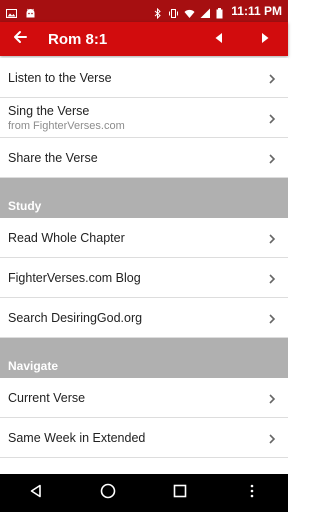 Image resolution: width=320 pixels, height=512 pixels. I want to click on same-week-extended-item: Same Week in Extended, so click(144, 438).